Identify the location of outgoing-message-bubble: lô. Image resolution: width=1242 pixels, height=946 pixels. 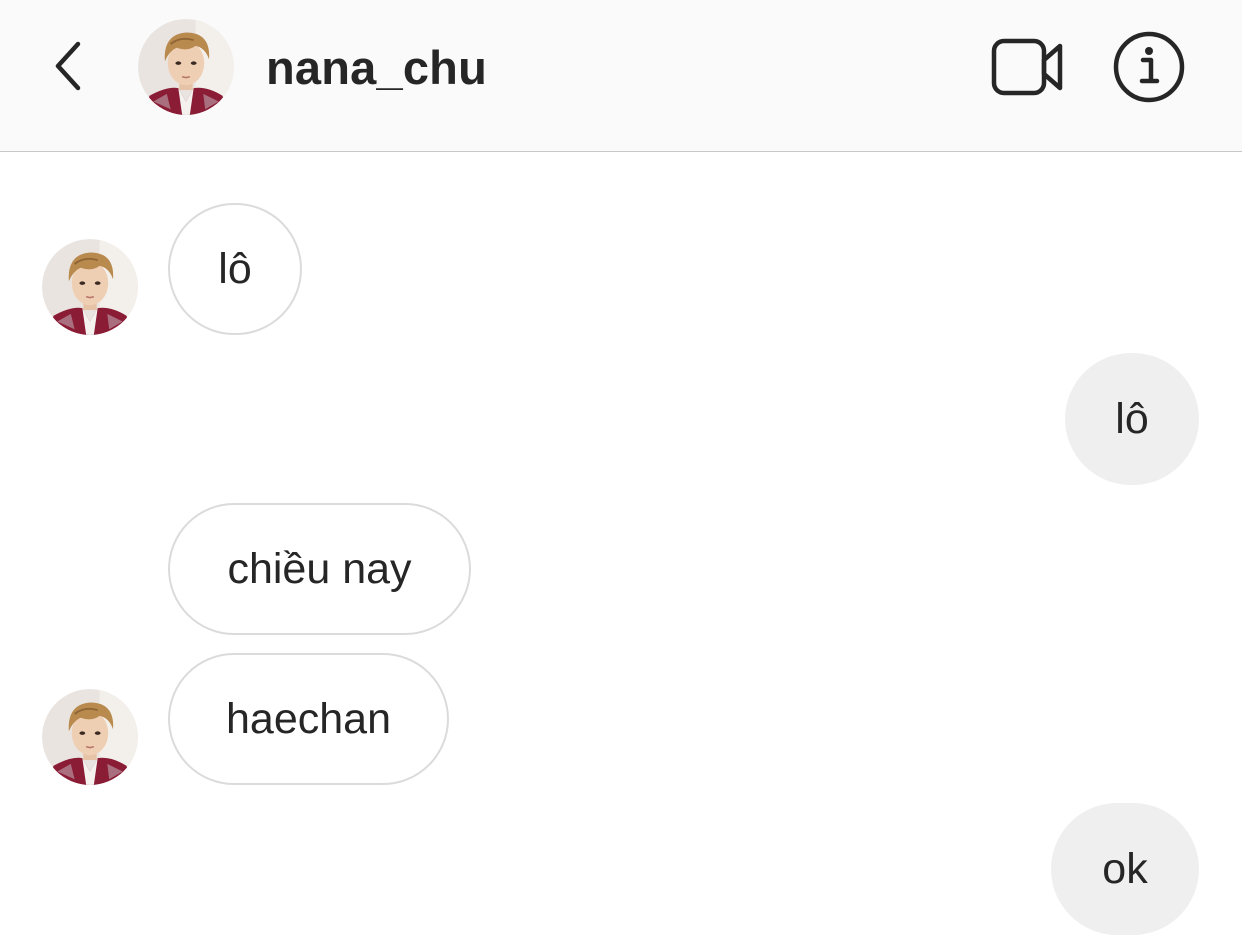
(1132, 419).